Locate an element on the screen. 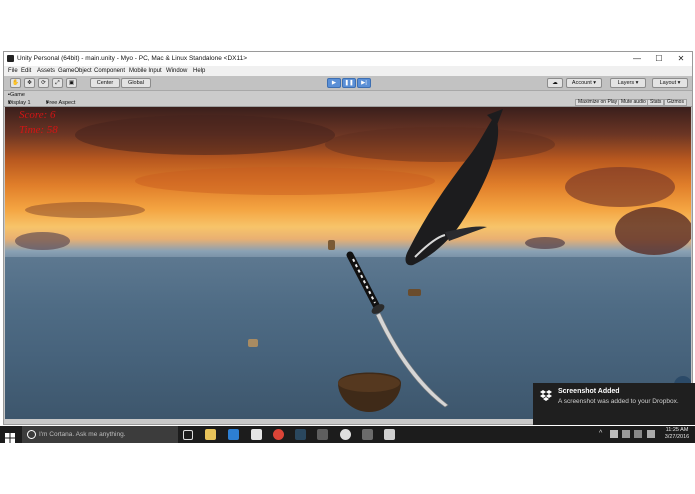 The image size is (695, 494). tab-game-label: Game is located at coordinates (17, 95).